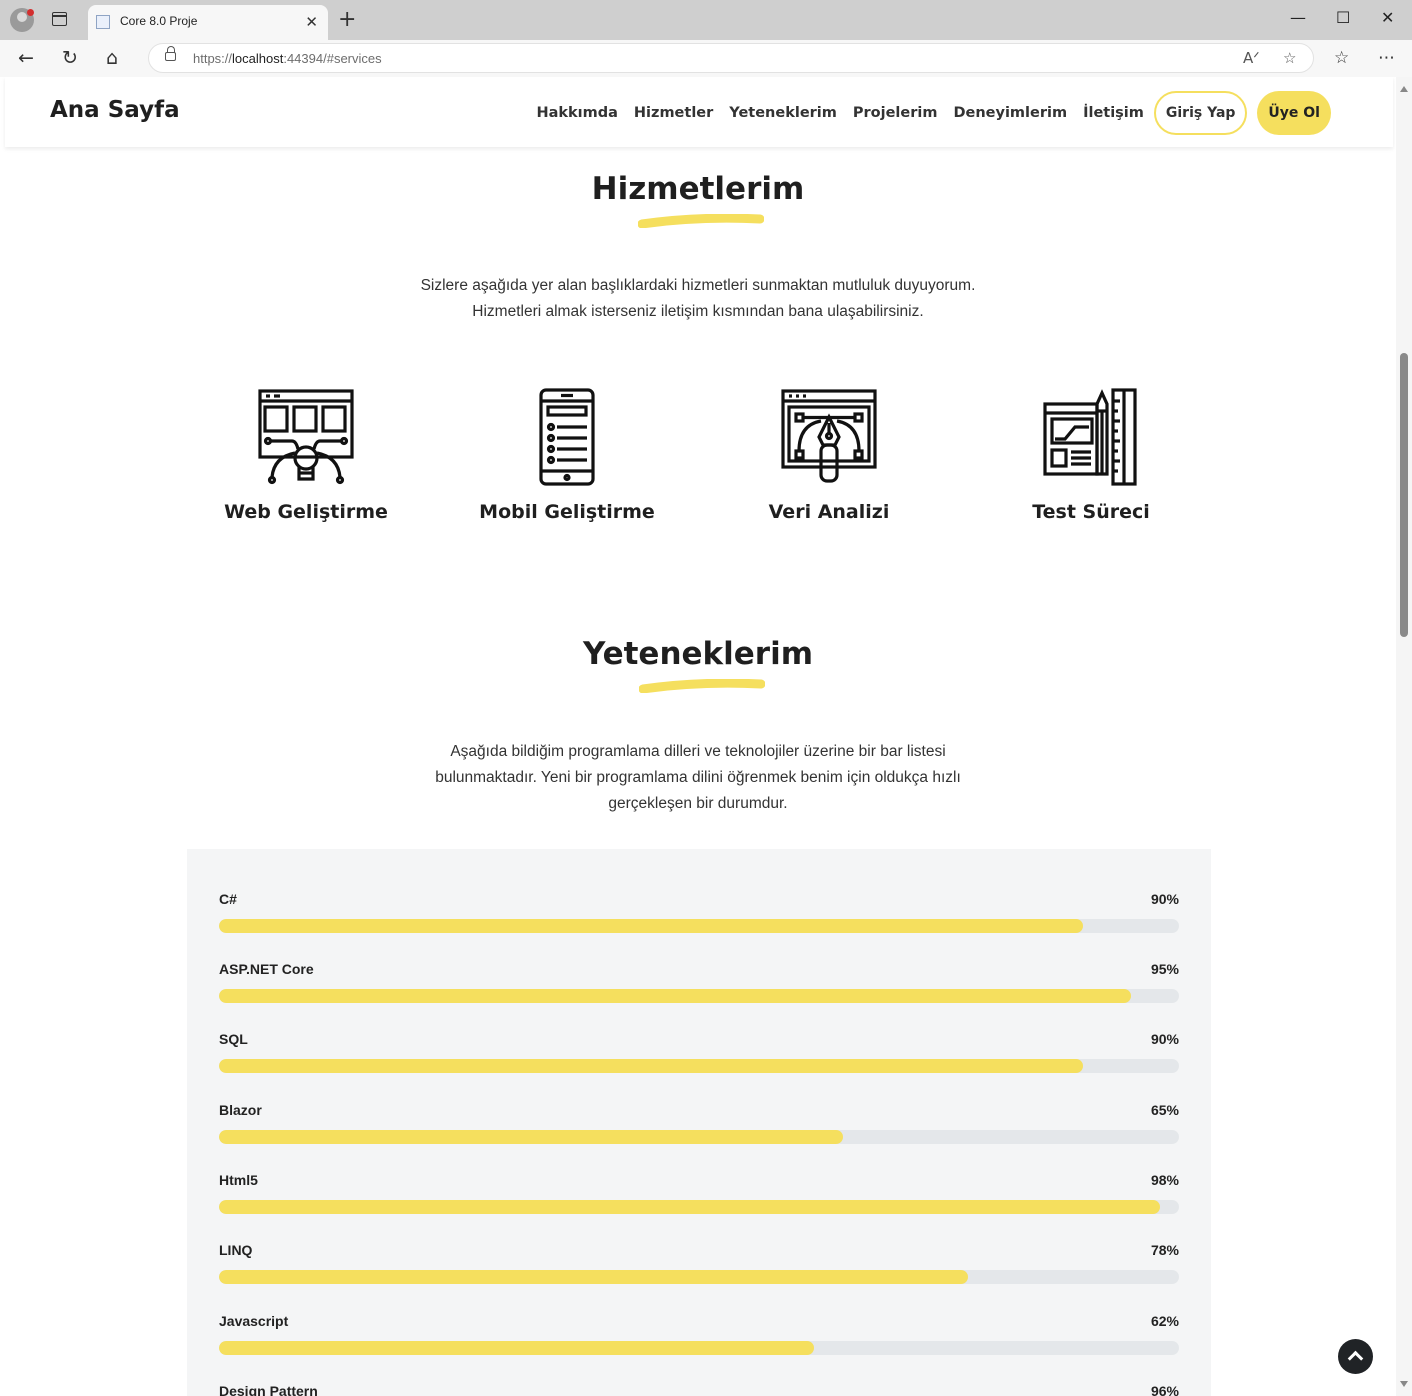 The image size is (1412, 1396). I want to click on service-label: Web Geliştirme, so click(306, 512).